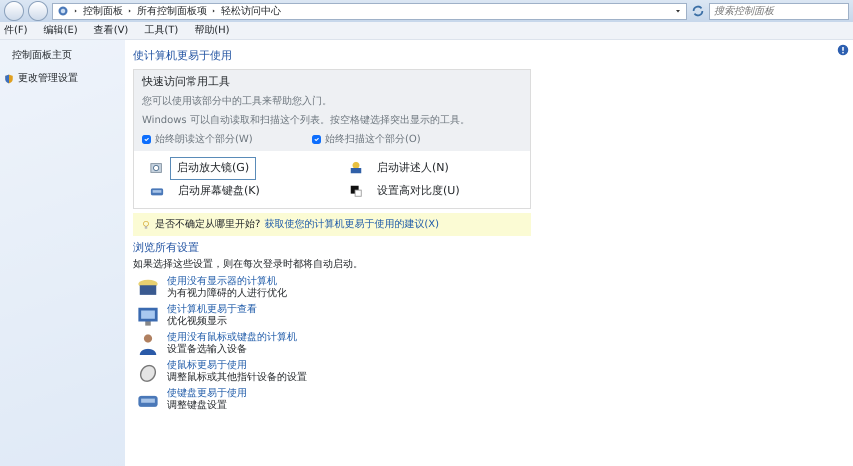 This screenshot has width=853, height=466. What do you see at coordinates (351, 224) in the screenshot?
I see `tip-link: 获取使您的计算机更易于使用的建议(X)` at bounding box center [351, 224].